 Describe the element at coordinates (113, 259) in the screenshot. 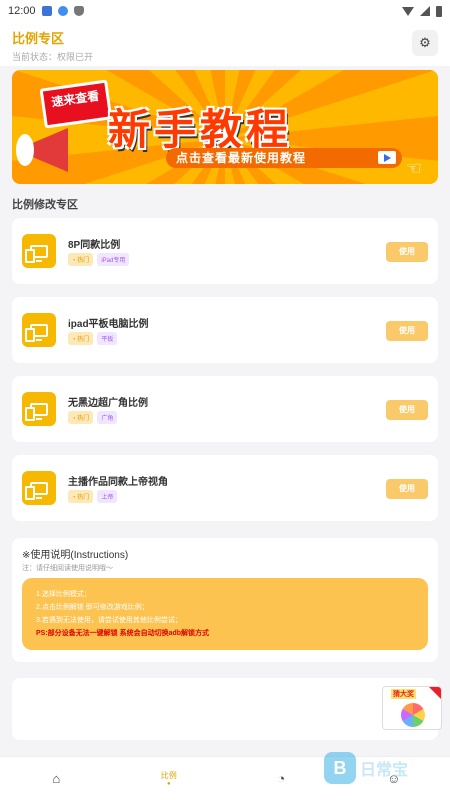

I see `category-tag: iPad专用` at that location.